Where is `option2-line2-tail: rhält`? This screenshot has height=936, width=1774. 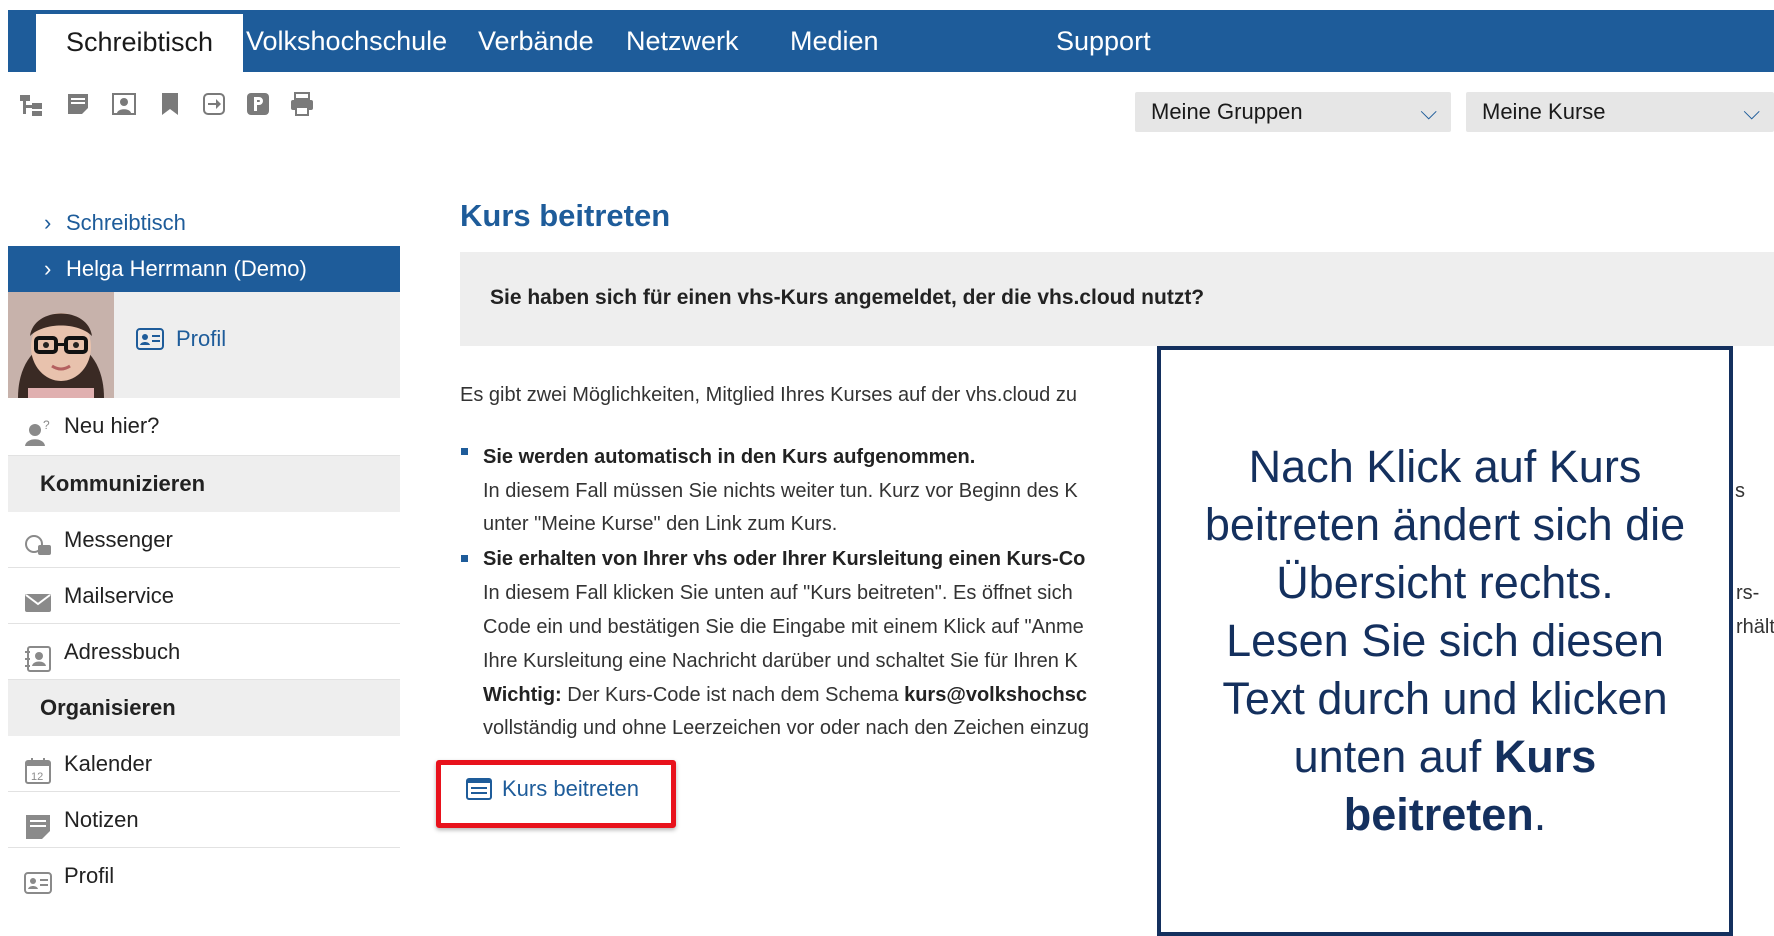
option2-line2-tail: rhält is located at coordinates (1755, 627).